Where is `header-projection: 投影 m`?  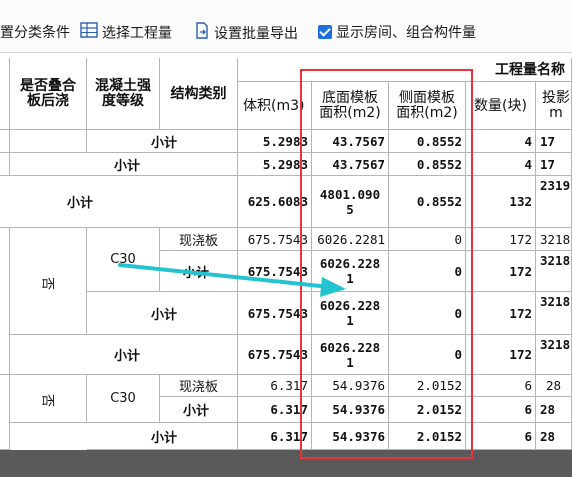 header-projection: 投影 m is located at coordinates (554, 106).